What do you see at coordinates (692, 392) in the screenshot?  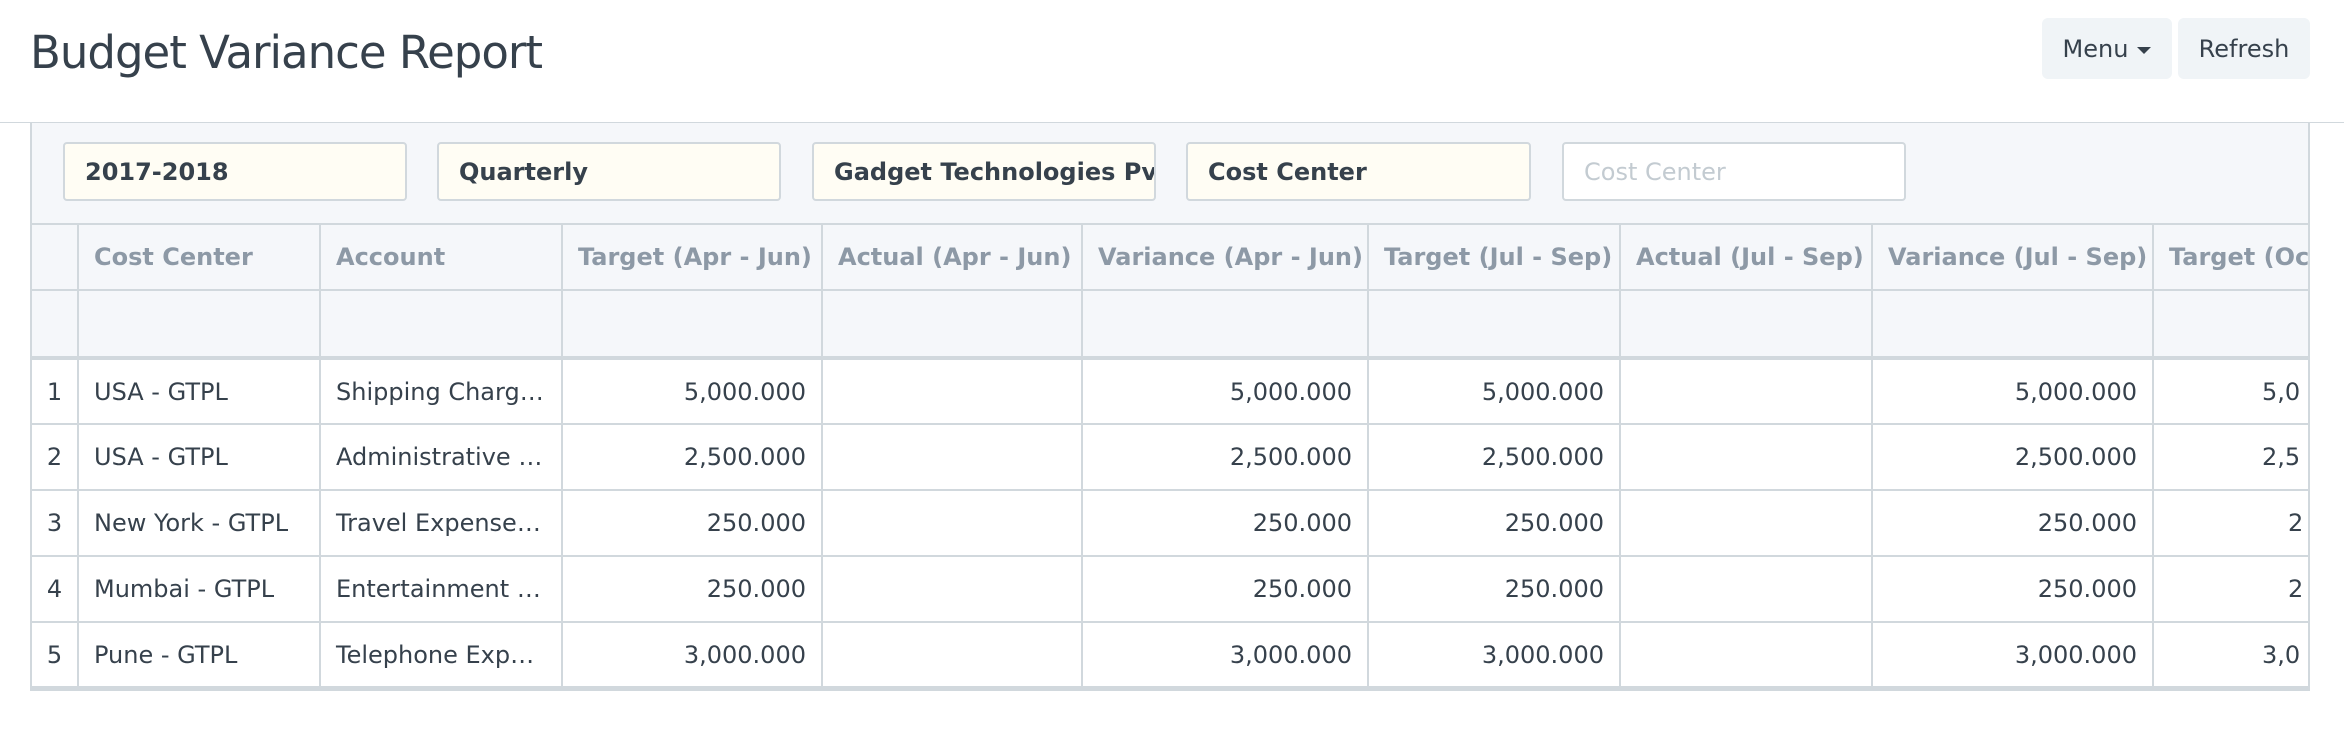 I see `cell-target-apr-jun: 5,000.000` at bounding box center [692, 392].